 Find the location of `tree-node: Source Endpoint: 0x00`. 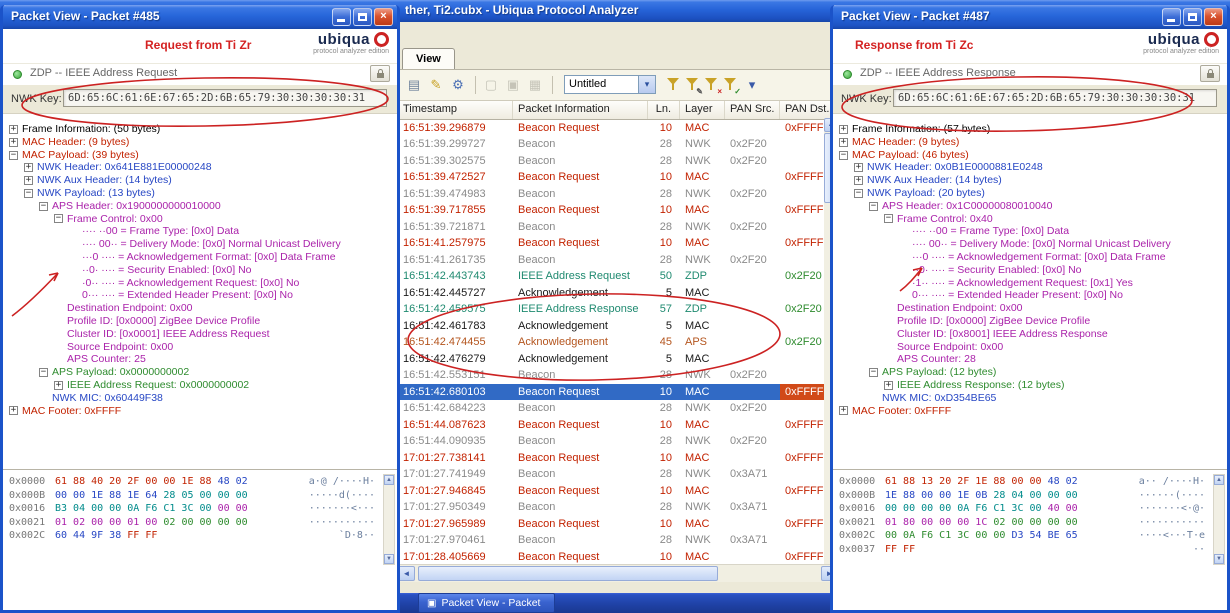

tree-node: Source Endpoint: 0x00 is located at coordinates (200, 347).